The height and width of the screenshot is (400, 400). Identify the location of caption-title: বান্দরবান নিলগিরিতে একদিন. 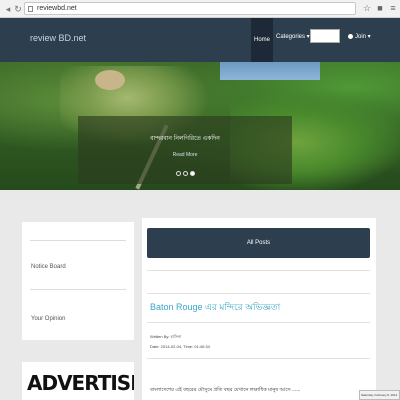
(185, 139).